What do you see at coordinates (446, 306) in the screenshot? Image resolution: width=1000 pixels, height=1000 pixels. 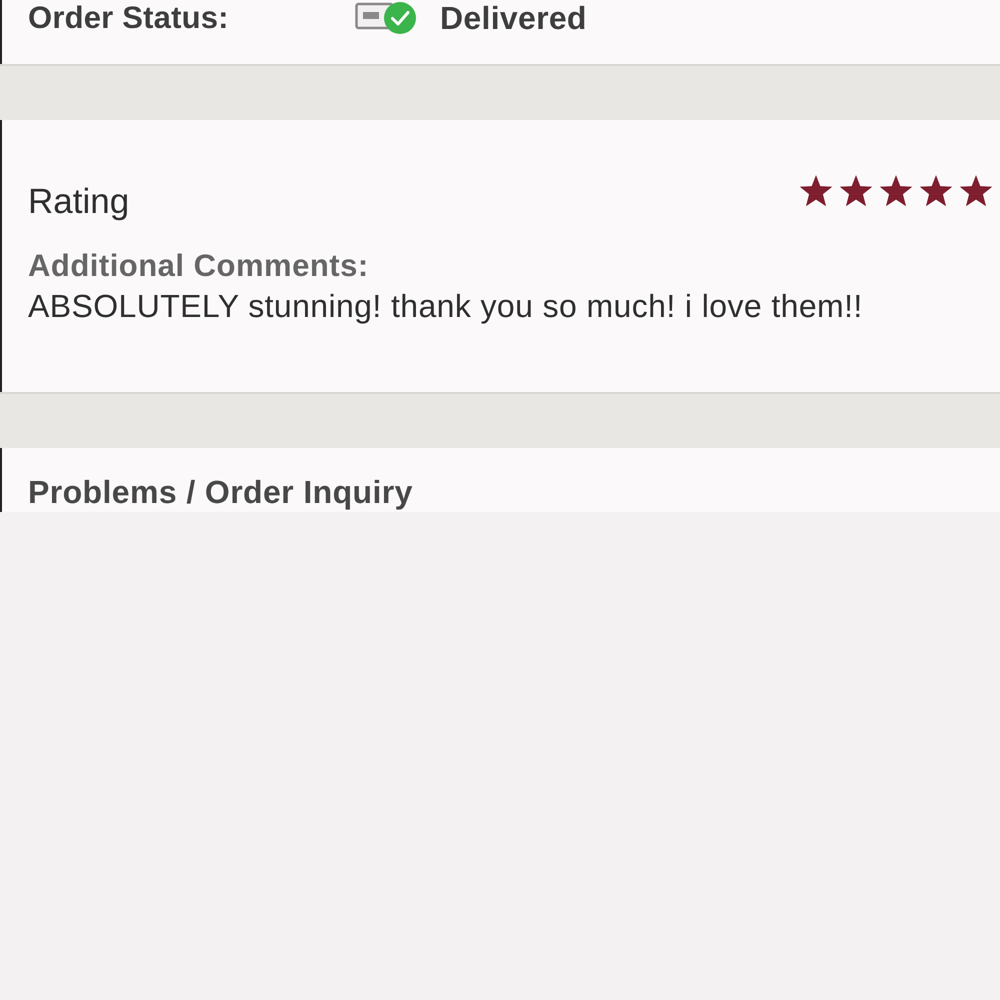 I see `comment-text: ABSOLUTELY stunning! thank you so much! i love them!!` at bounding box center [446, 306].